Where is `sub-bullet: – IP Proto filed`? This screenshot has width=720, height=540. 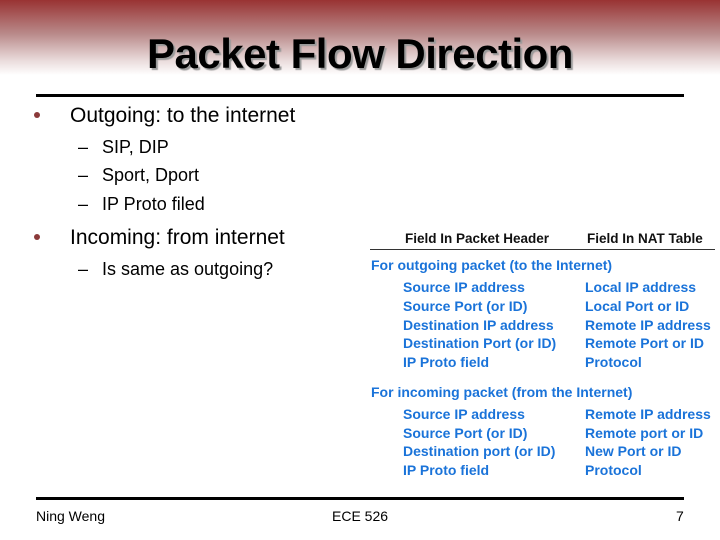 sub-bullet: – IP Proto filed is located at coordinates (141, 204).